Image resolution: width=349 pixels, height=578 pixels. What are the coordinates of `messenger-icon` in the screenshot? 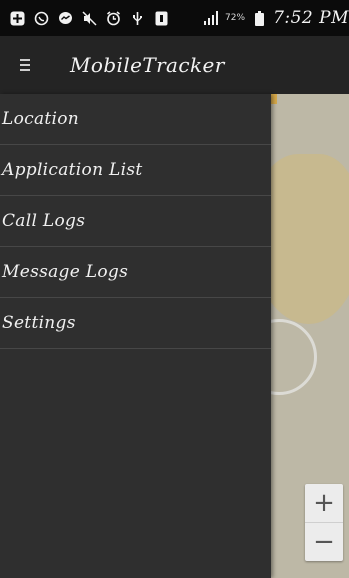 It's located at (65, 18).